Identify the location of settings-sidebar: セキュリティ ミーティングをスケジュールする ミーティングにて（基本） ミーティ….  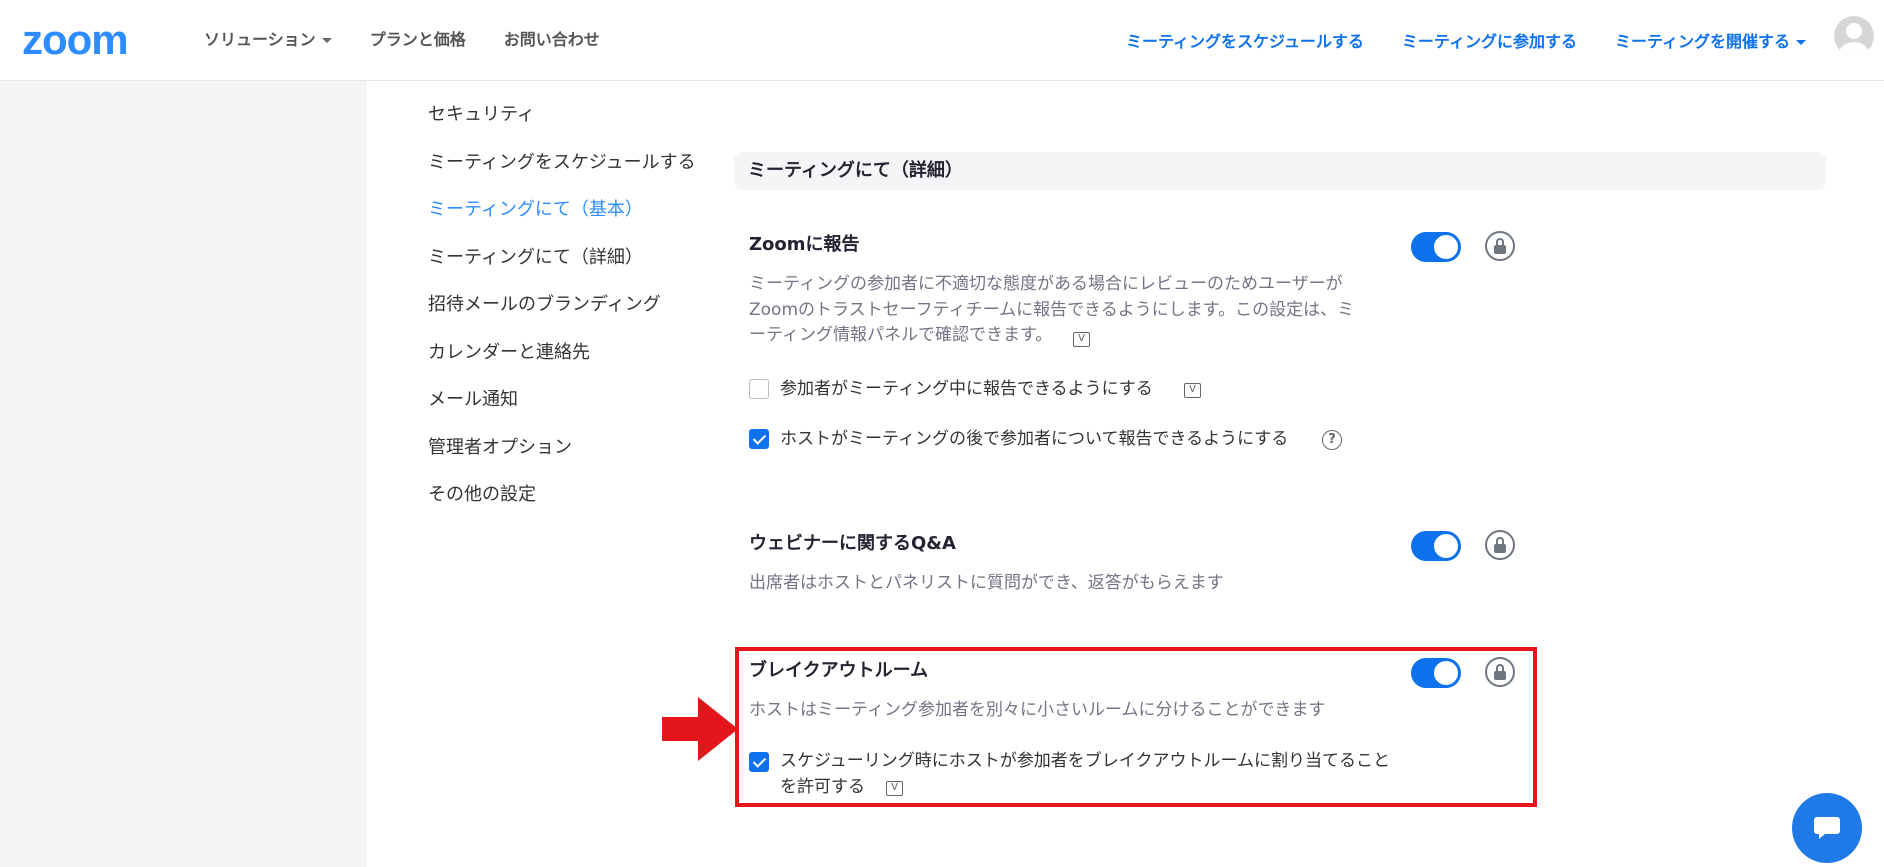
(562, 317).